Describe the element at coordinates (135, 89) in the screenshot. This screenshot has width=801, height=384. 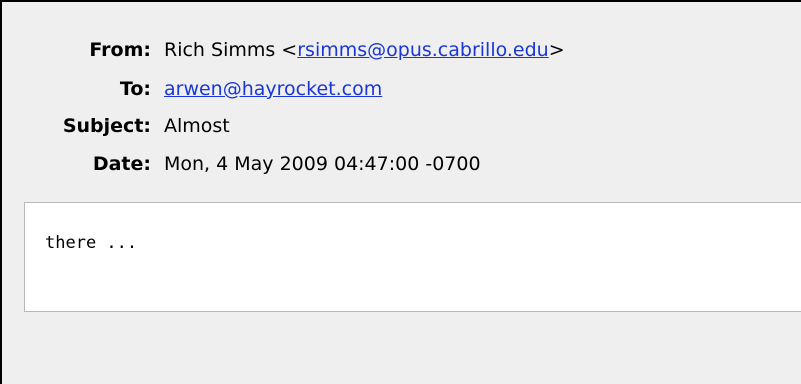
I see `to-label: To:` at that location.